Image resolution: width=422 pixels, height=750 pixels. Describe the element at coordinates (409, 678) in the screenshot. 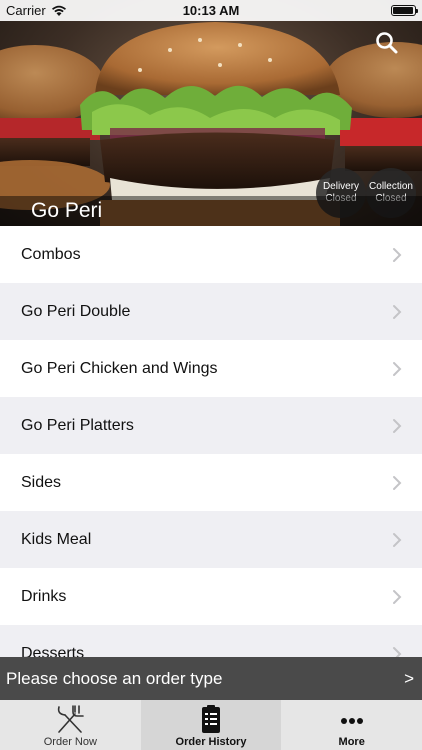

I see `order-type-arrow: >` at that location.